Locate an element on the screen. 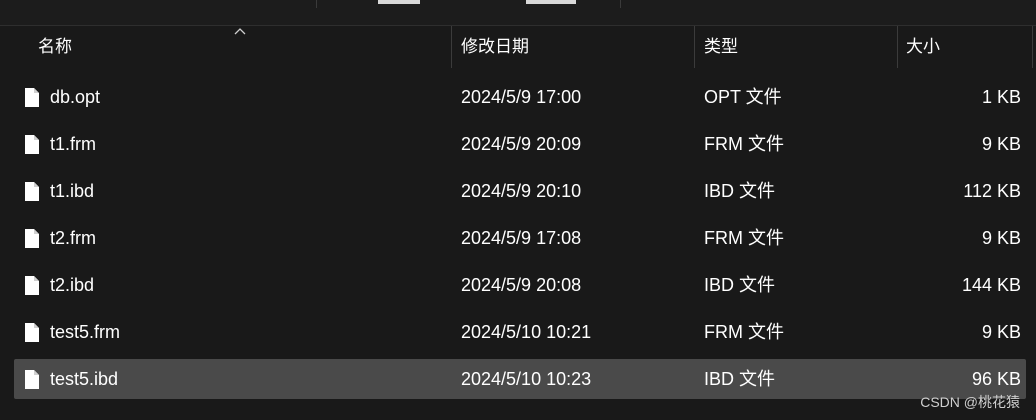  file-modified: 2024/5/9 20:09 is located at coordinates (521, 144).